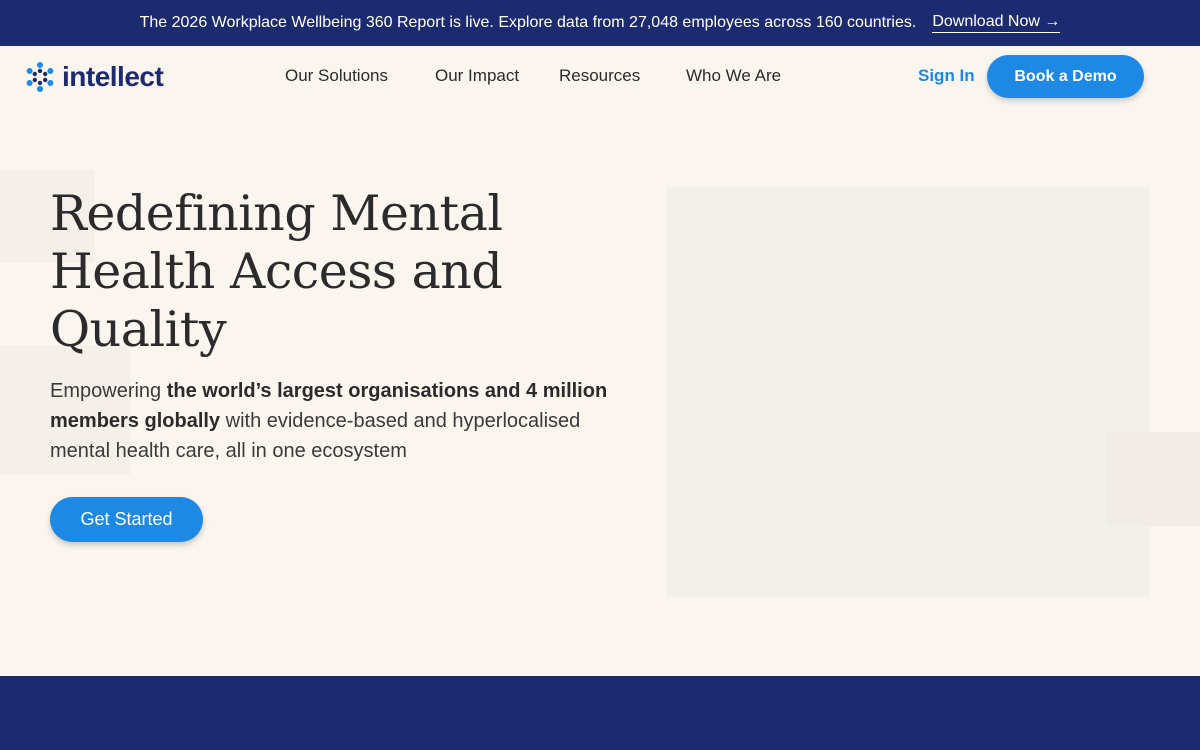  I want to click on book-demo-button: Book a Demo, so click(1065, 76).